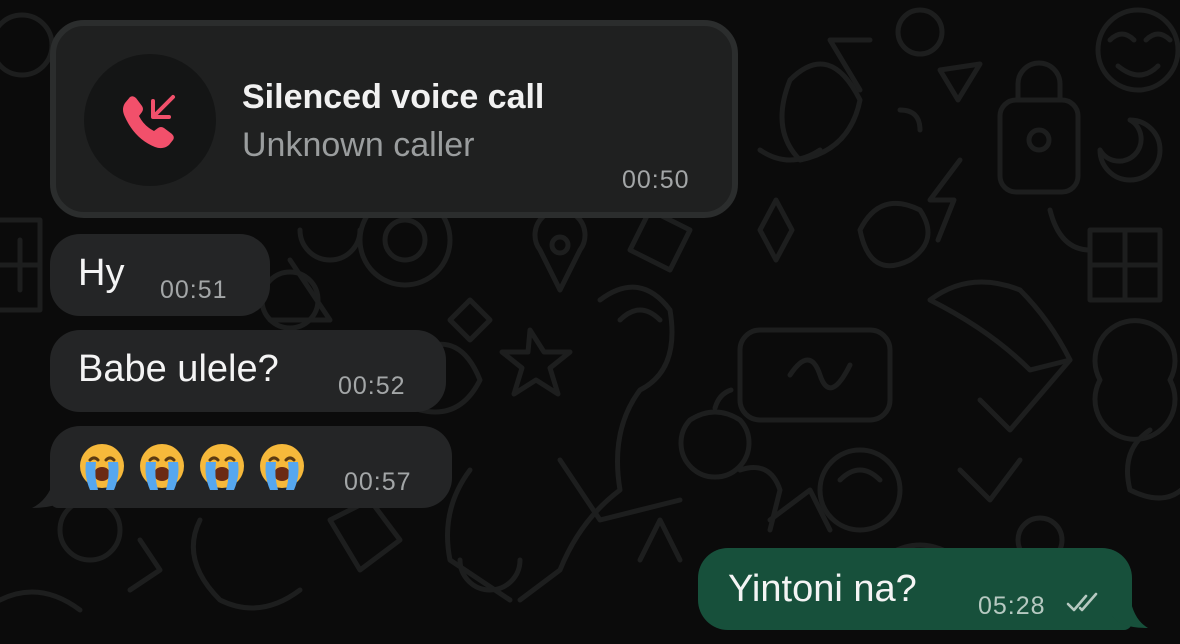 The height and width of the screenshot is (644, 1180). What do you see at coordinates (194, 290) in the screenshot?
I see `message-timestamp: 00:51` at bounding box center [194, 290].